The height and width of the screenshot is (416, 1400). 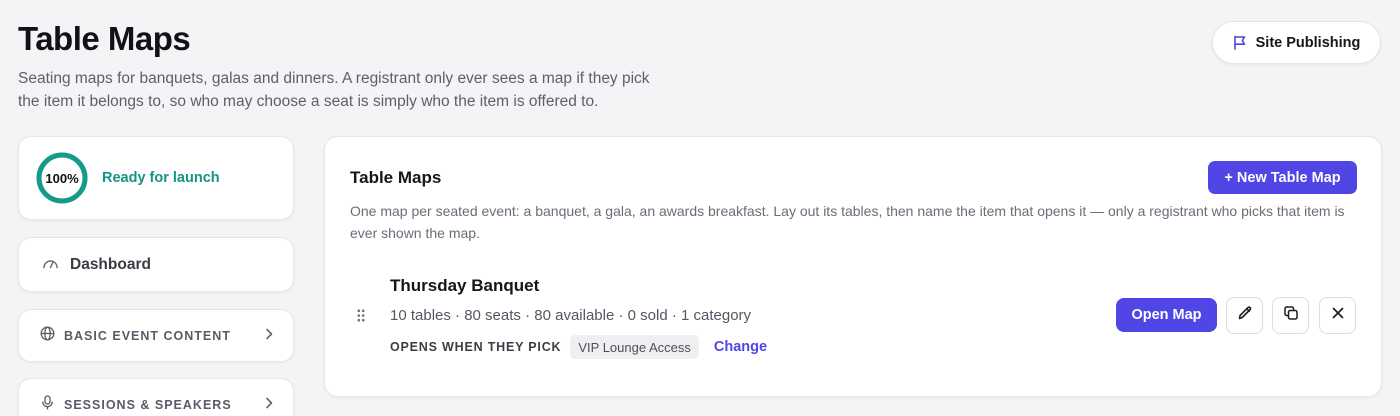 What do you see at coordinates (110, 264) in the screenshot?
I see `sidebar-item-label: Dashboard` at bounding box center [110, 264].